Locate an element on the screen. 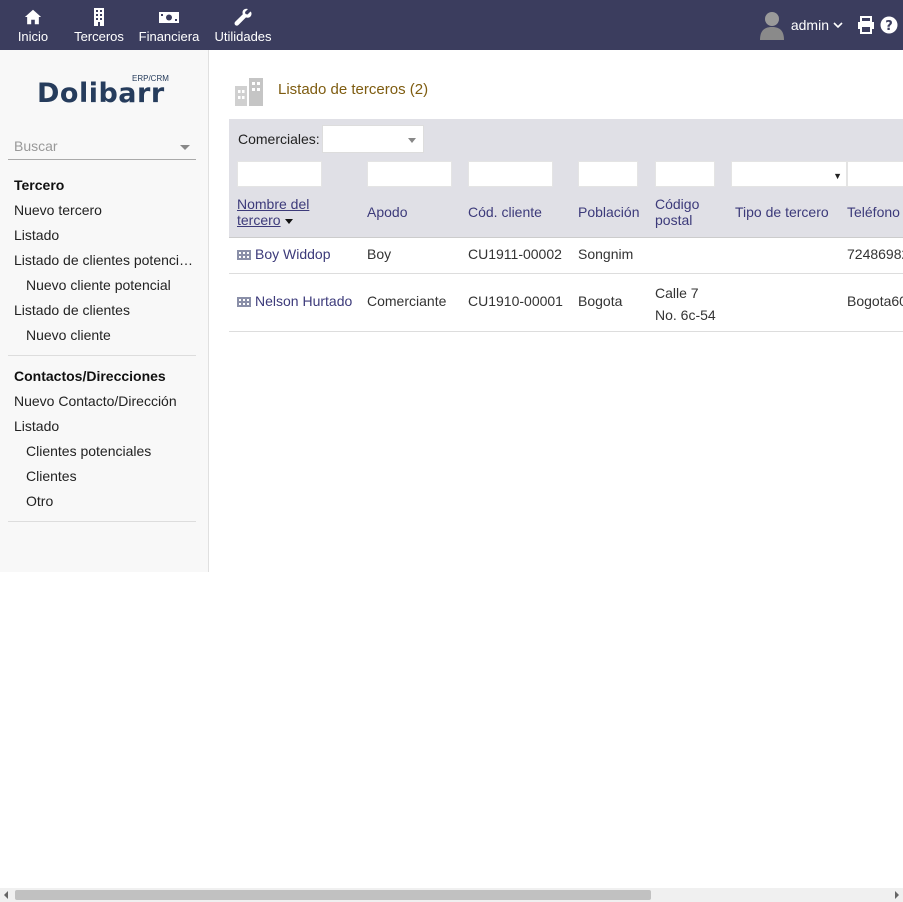  column-header-zip-line2: postal is located at coordinates (674, 220).